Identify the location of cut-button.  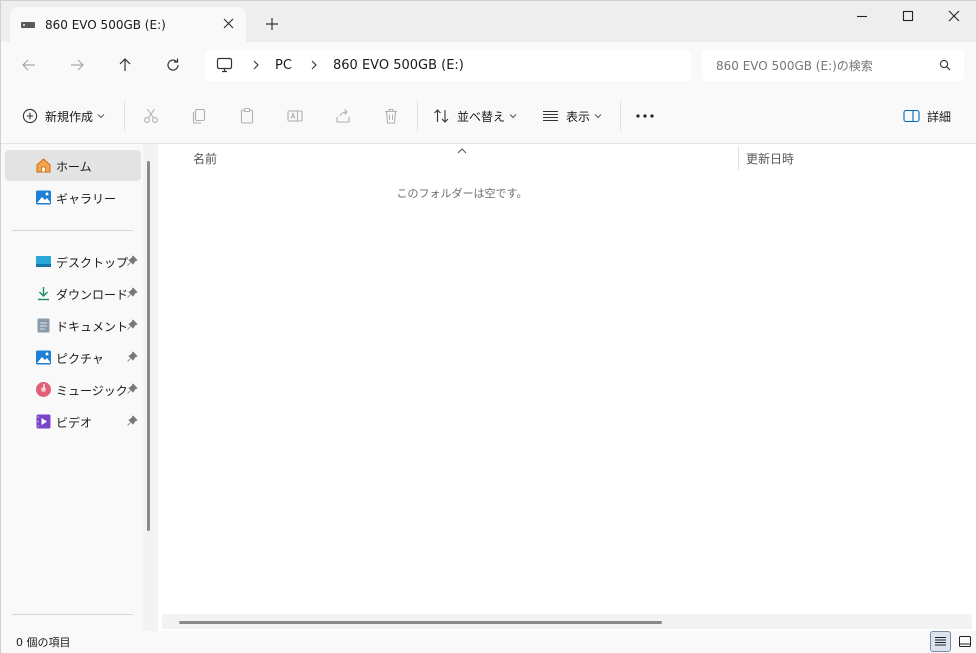
(151, 116).